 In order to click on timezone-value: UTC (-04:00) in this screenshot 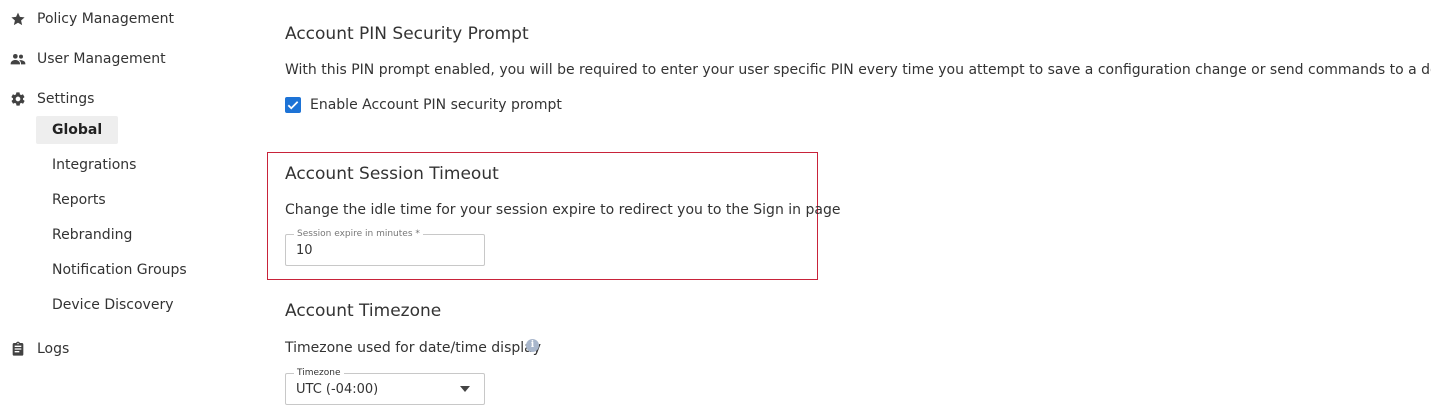, I will do `click(337, 389)`.